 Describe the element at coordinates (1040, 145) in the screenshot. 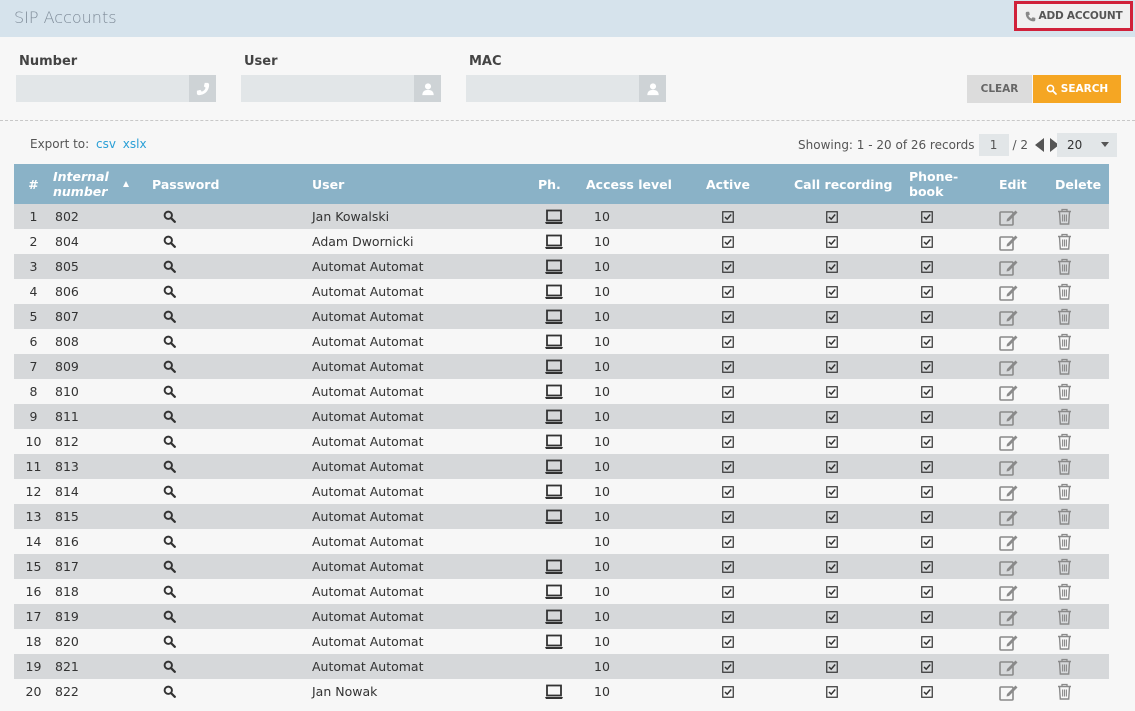

I see `prev-page-icon` at that location.